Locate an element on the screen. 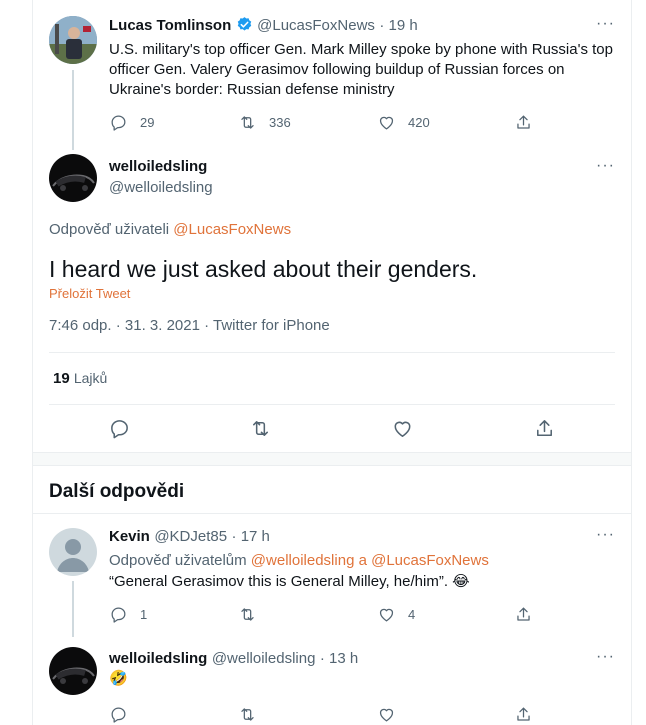 Image resolution: width=646 pixels, height=725 pixels. likes-summary: 19 Lajků is located at coordinates (80, 378).